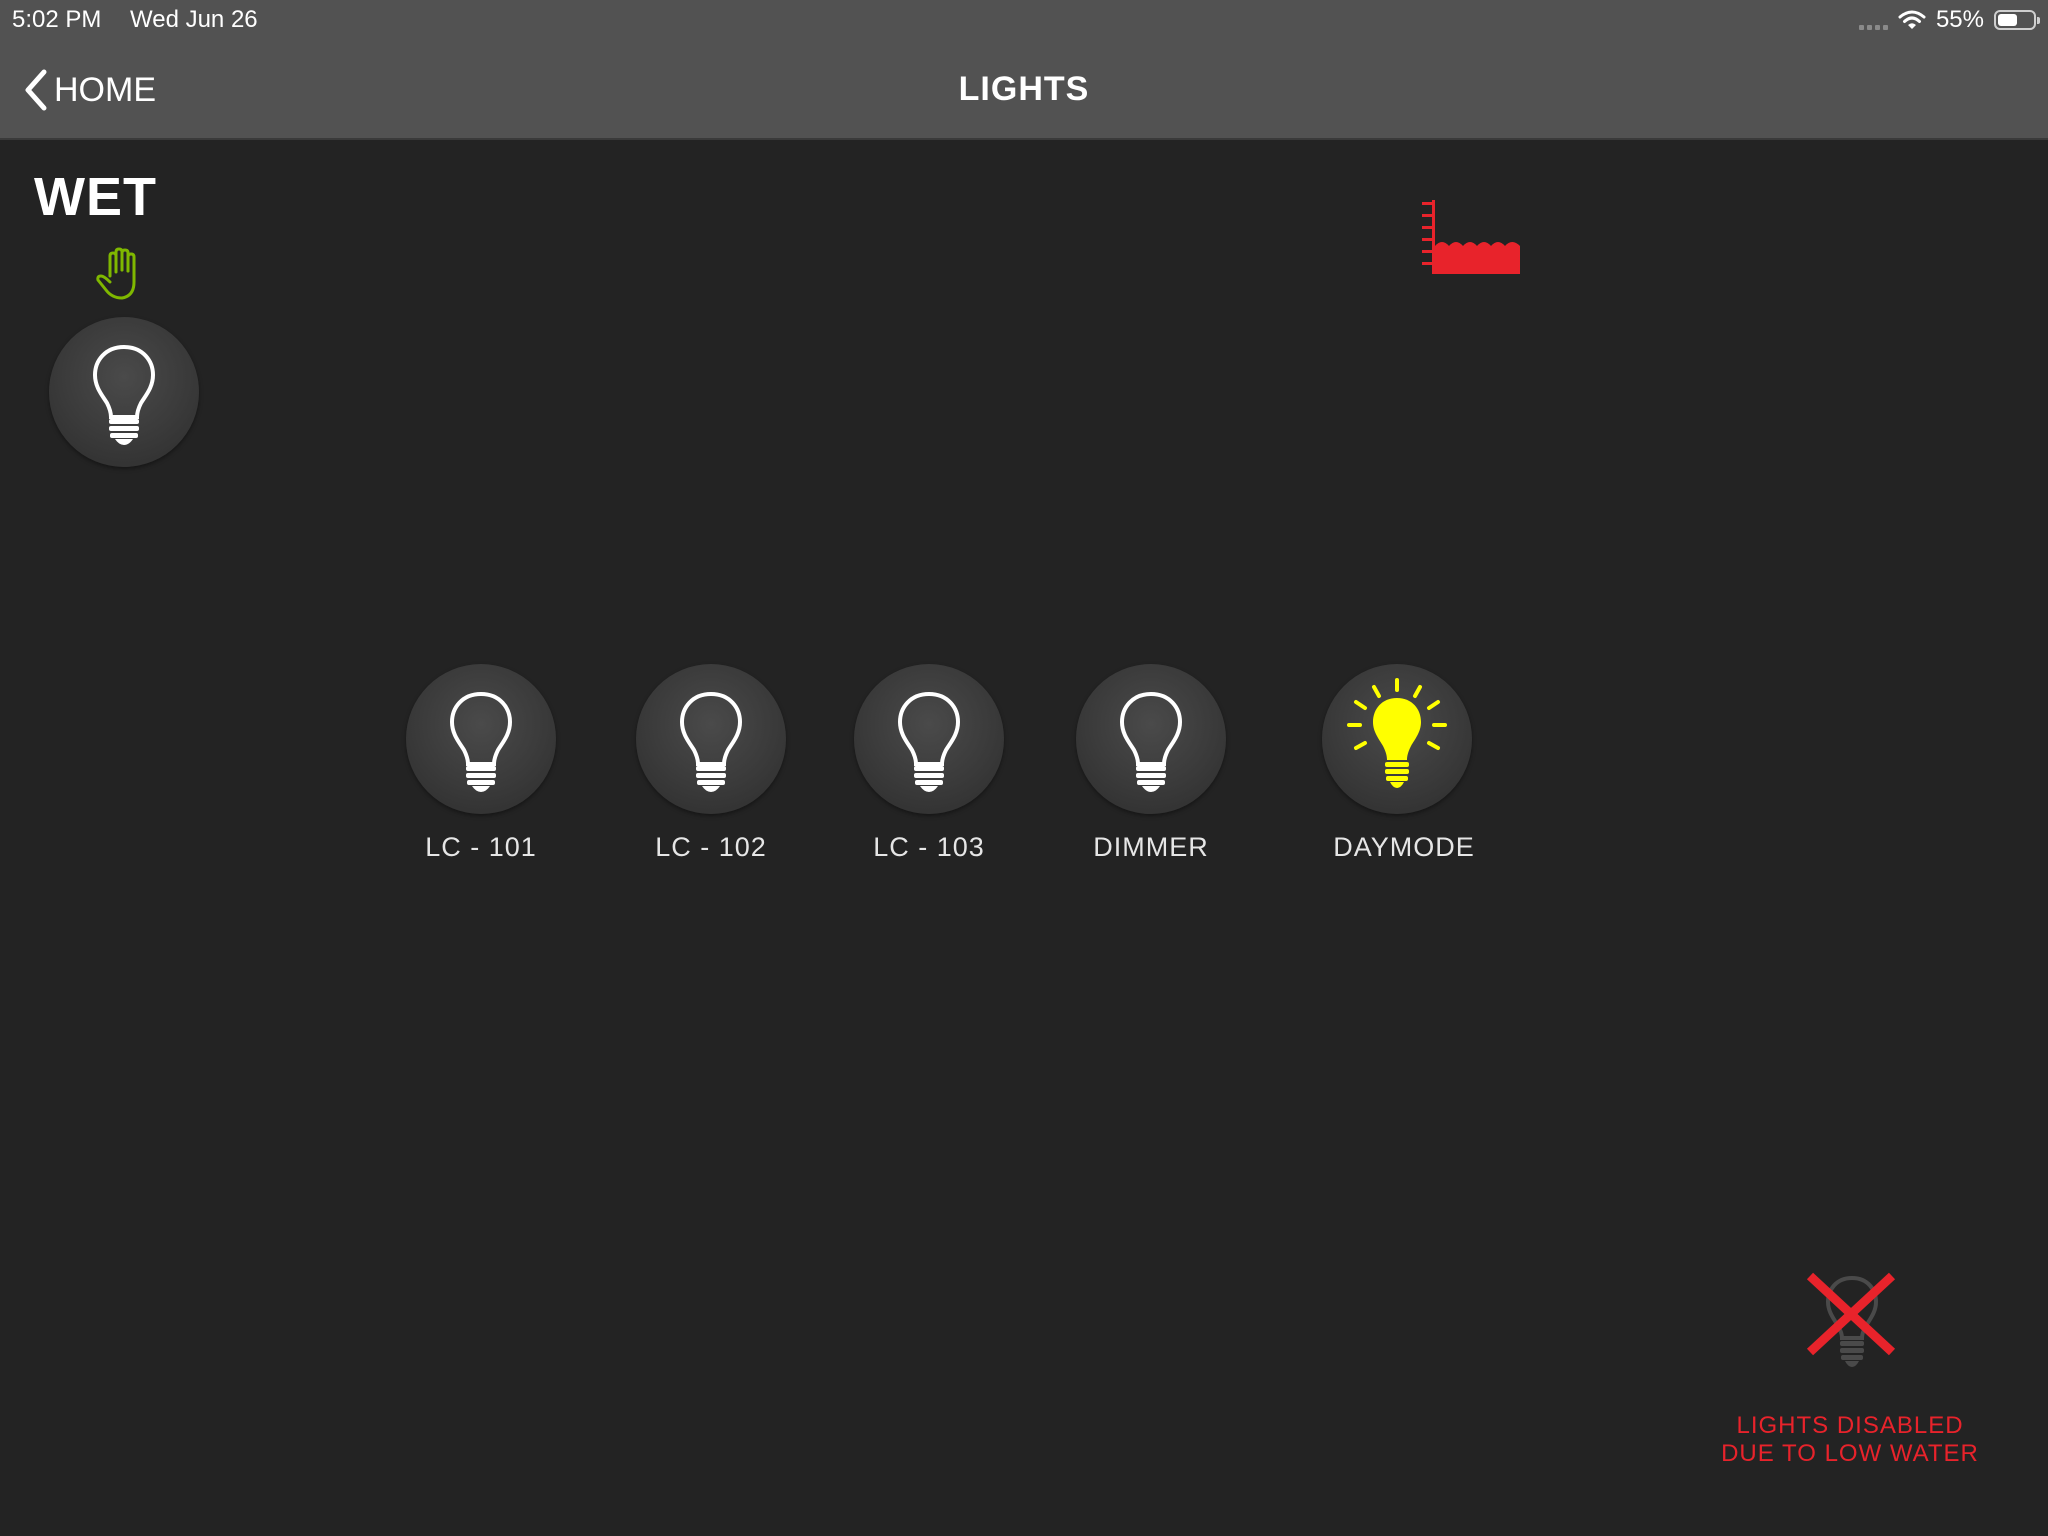  Describe the element at coordinates (1873, 20) in the screenshot. I see `signal-dots-icon` at that location.